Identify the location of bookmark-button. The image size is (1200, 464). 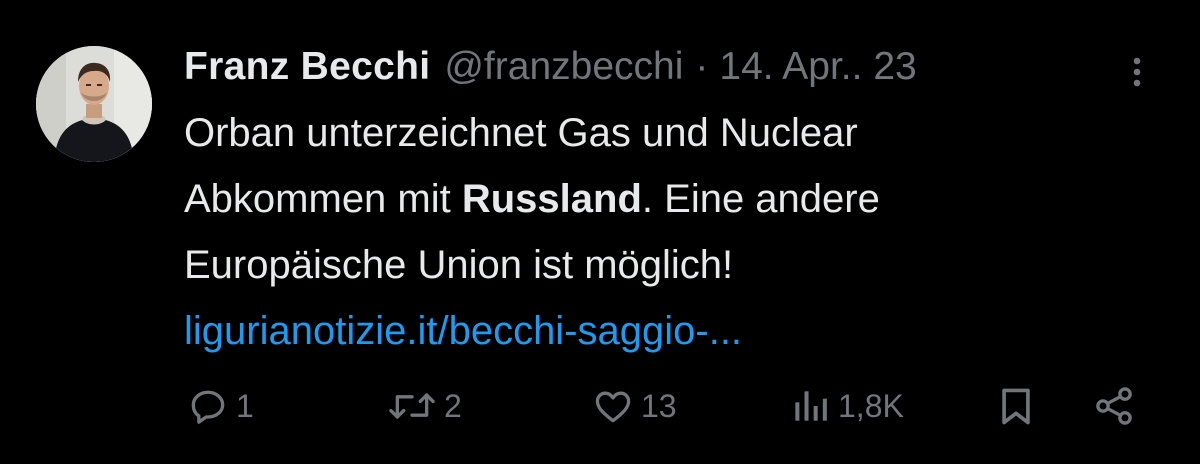
(1016, 406).